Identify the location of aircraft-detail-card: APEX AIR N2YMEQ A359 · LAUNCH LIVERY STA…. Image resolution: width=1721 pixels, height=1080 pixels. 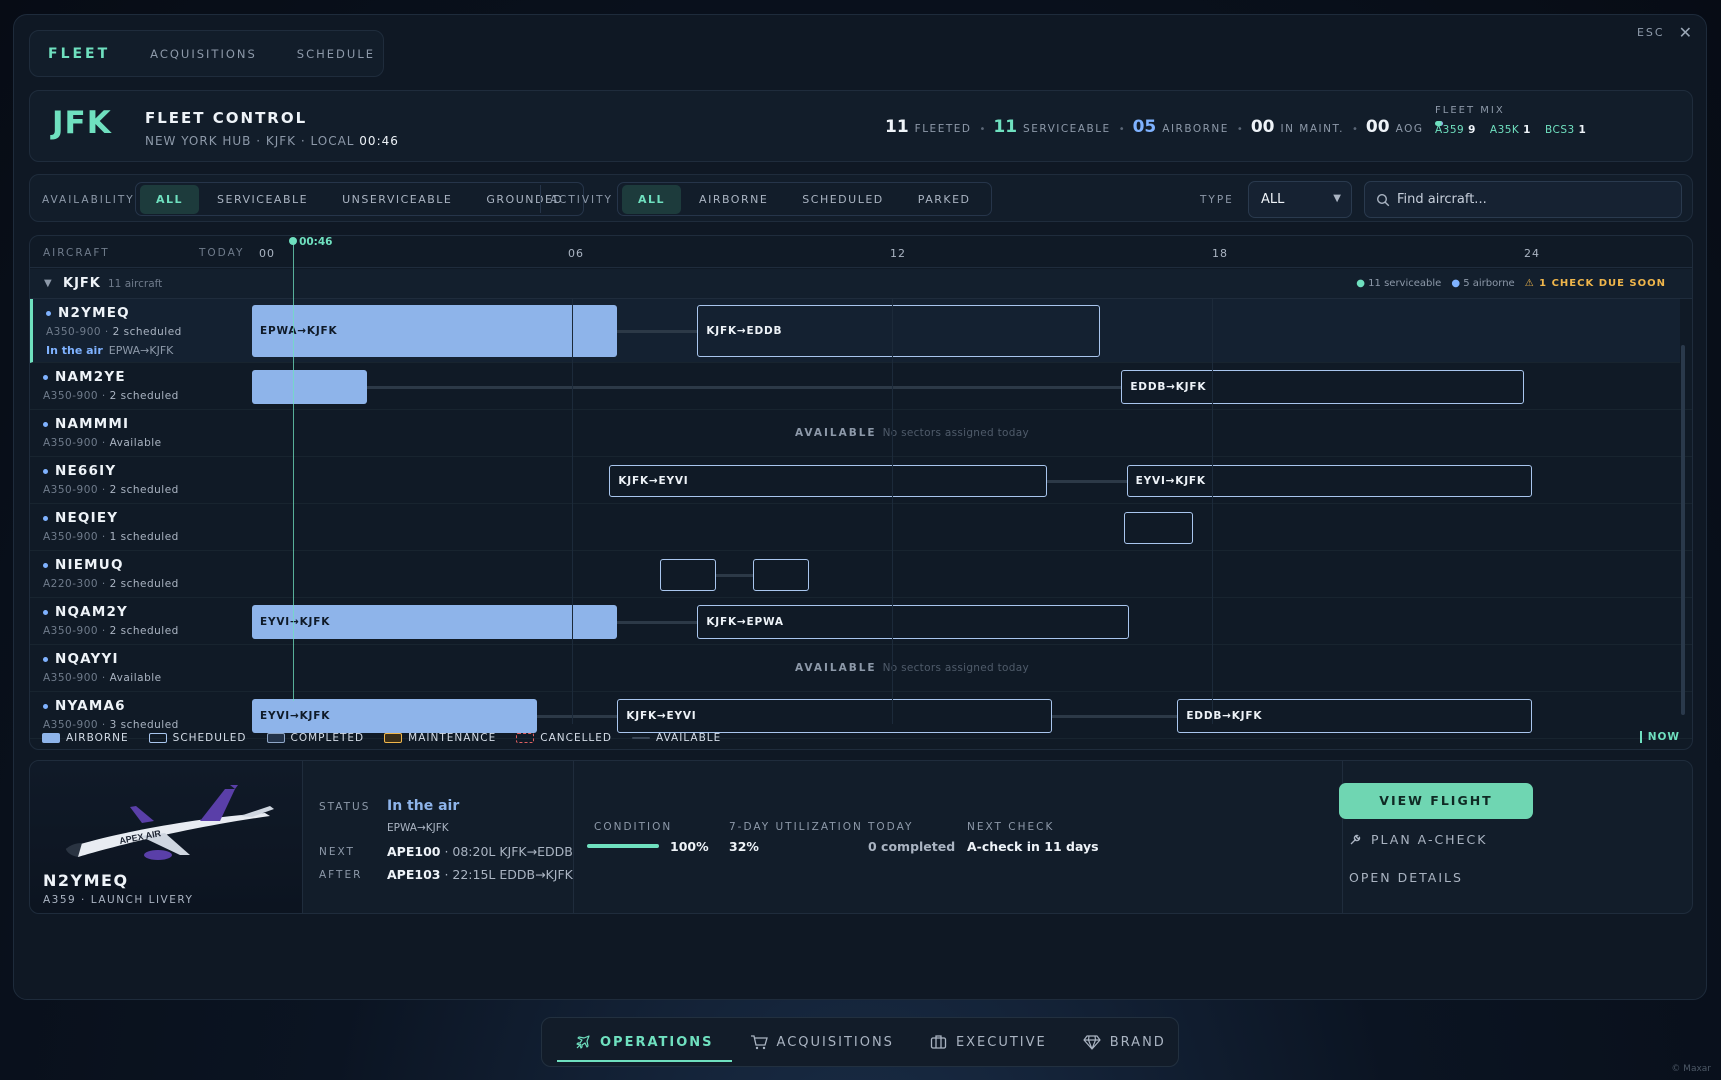
(861, 837).